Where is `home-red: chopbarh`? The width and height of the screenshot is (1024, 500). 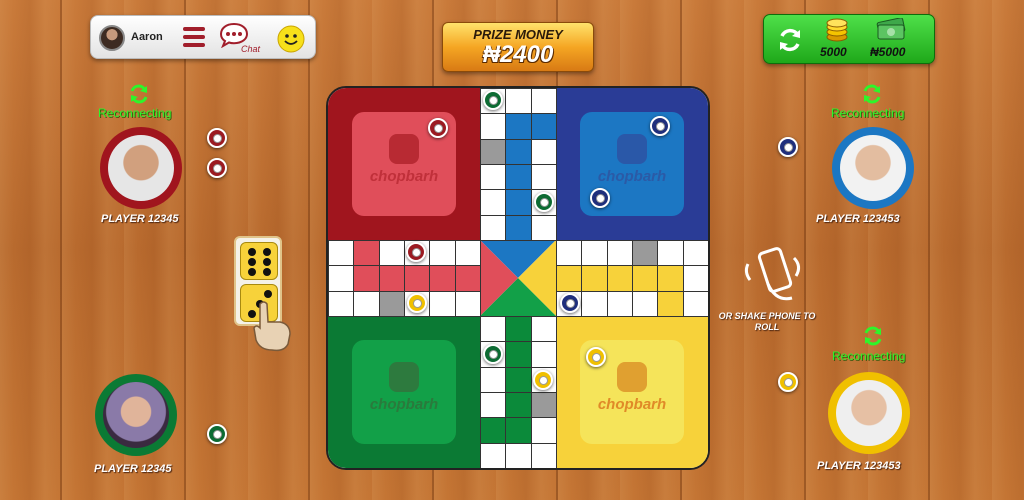
home-red: chopbarh is located at coordinates (404, 164).